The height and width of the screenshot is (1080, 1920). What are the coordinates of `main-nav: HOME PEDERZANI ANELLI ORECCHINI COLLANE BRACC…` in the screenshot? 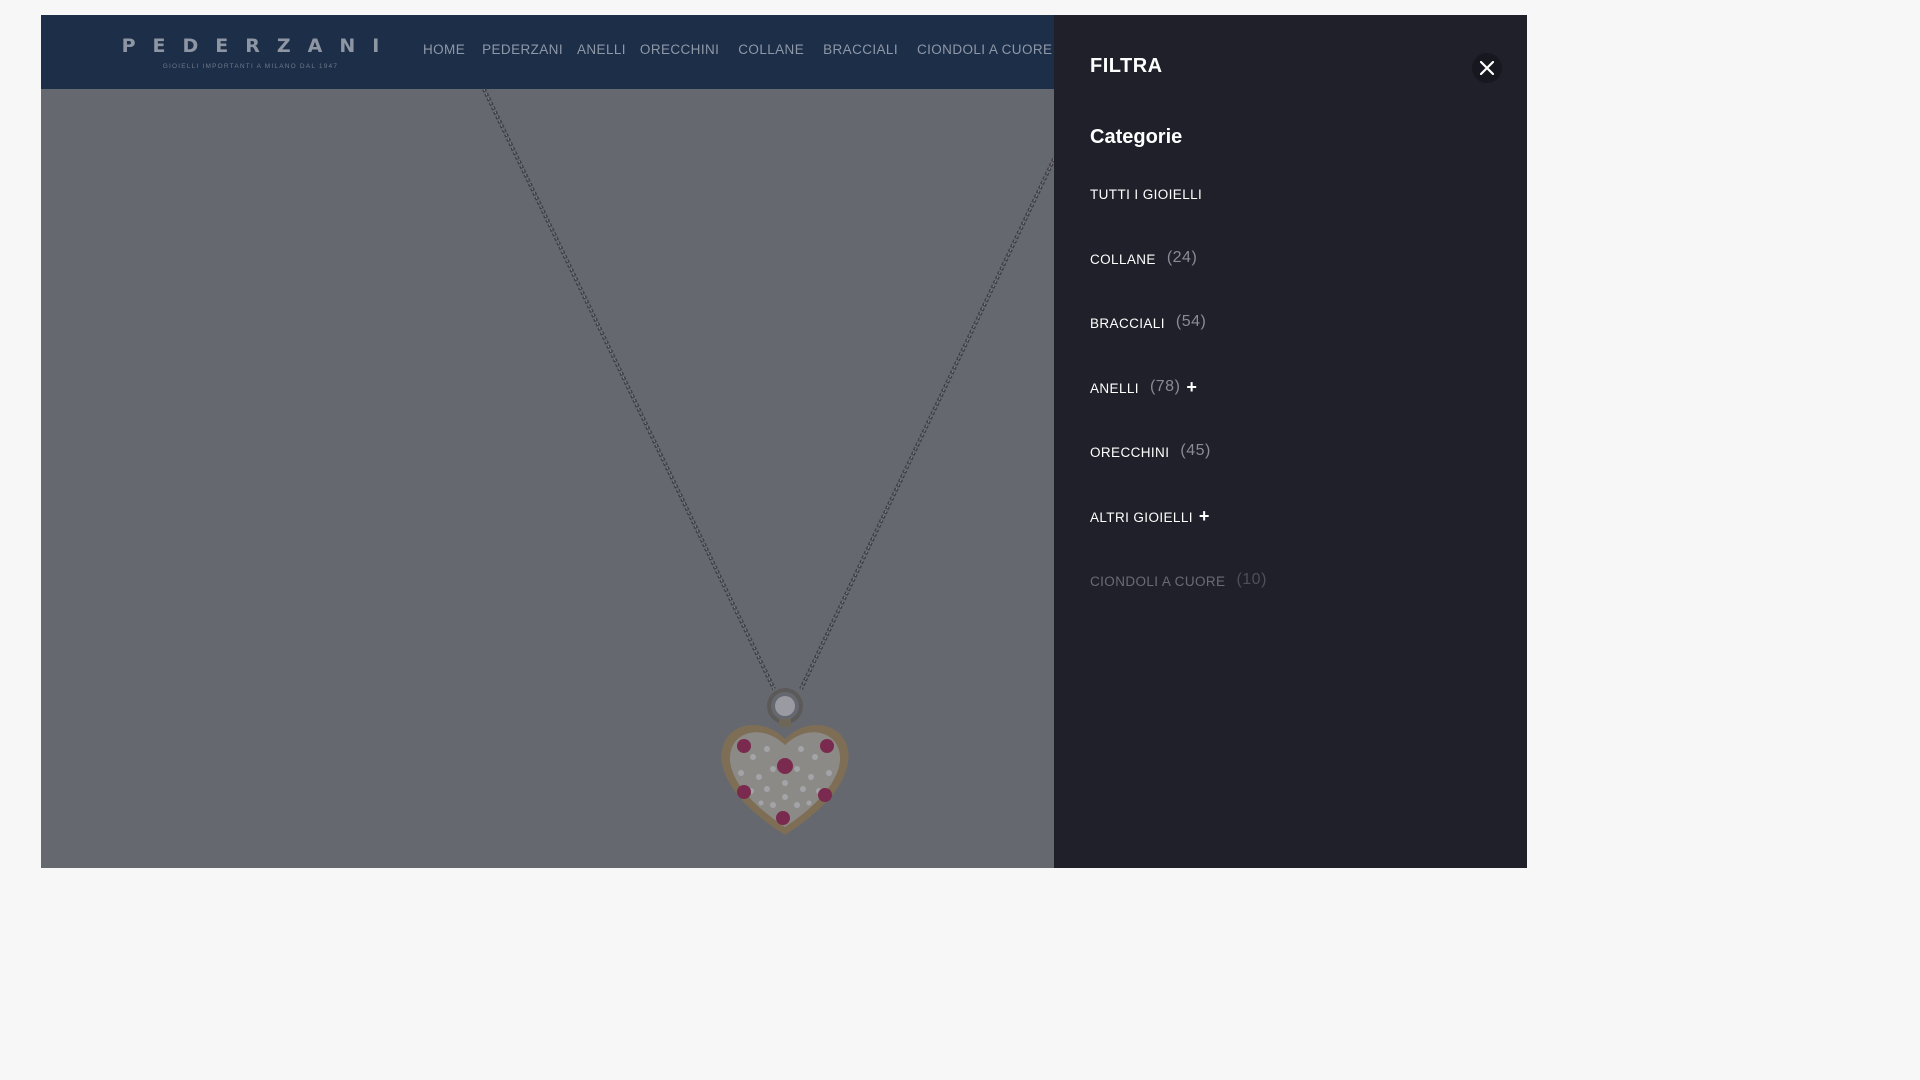 It's located at (738, 50).